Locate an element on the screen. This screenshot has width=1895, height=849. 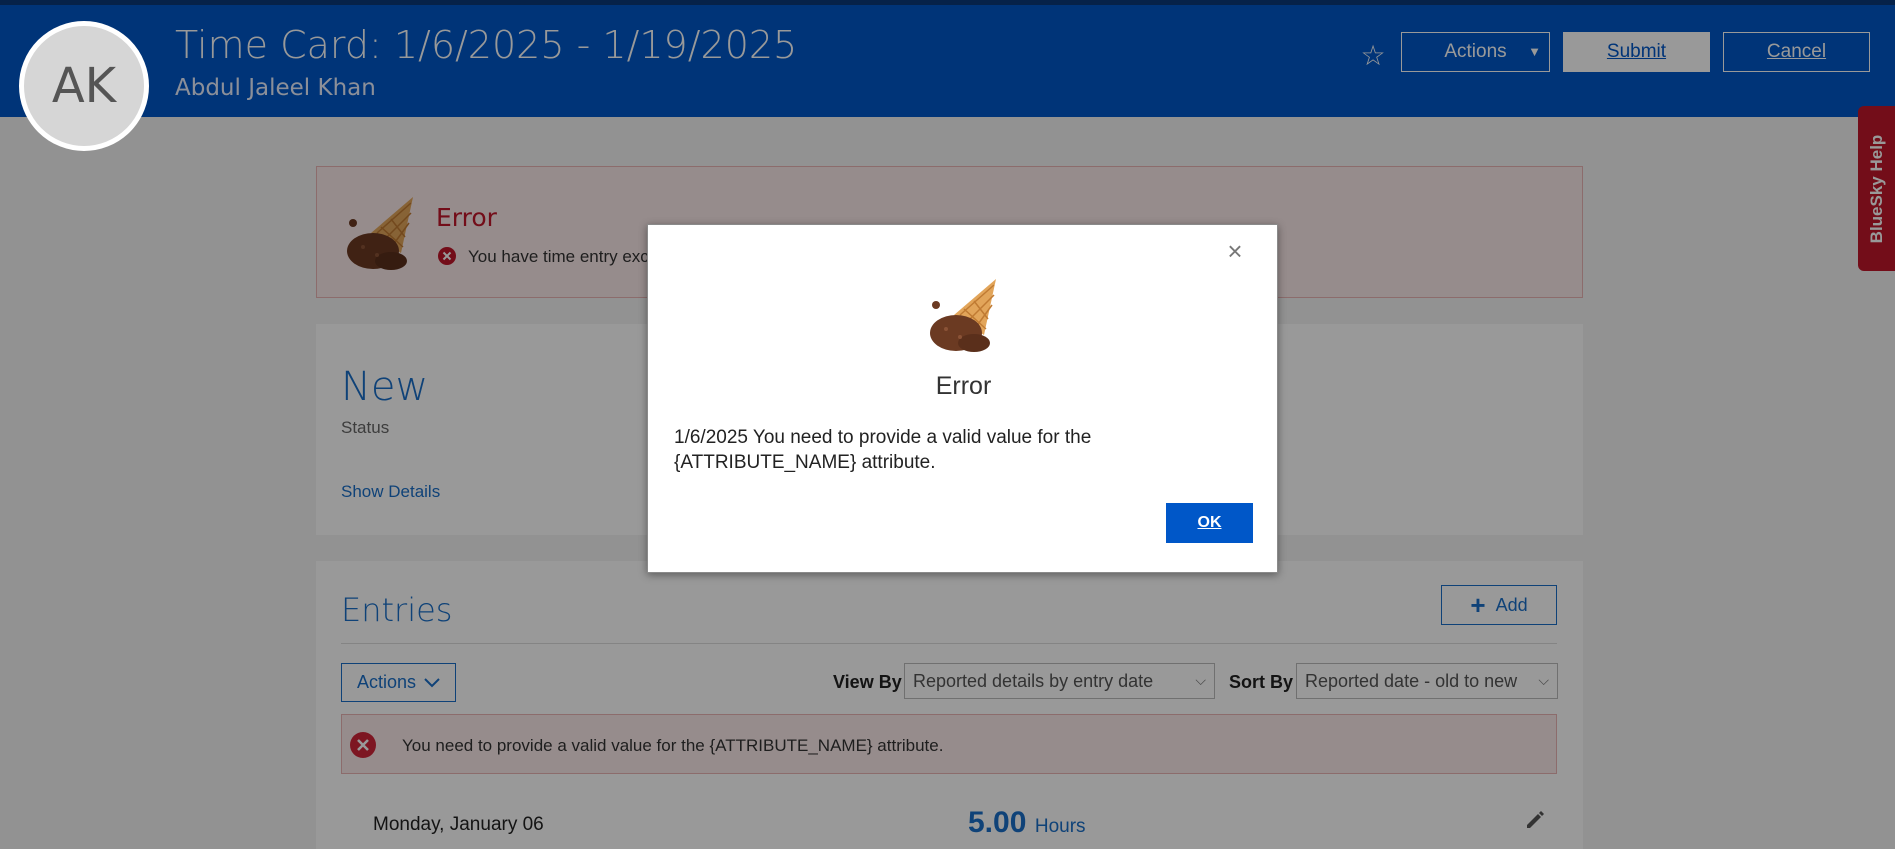
dialog-title: Error is located at coordinates (963, 386).